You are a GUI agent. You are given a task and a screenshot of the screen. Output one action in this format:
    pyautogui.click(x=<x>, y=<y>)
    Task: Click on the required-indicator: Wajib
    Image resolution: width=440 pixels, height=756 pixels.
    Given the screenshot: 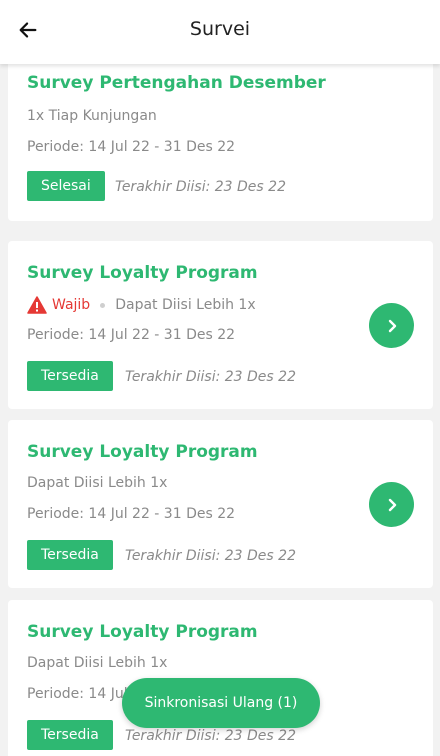 What is the action you would take?
    pyautogui.click(x=58, y=305)
    